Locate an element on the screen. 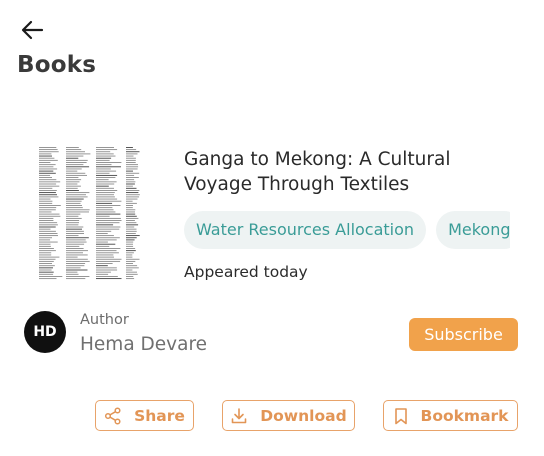 The height and width of the screenshot is (456, 544). share-button: Share is located at coordinates (144, 415).